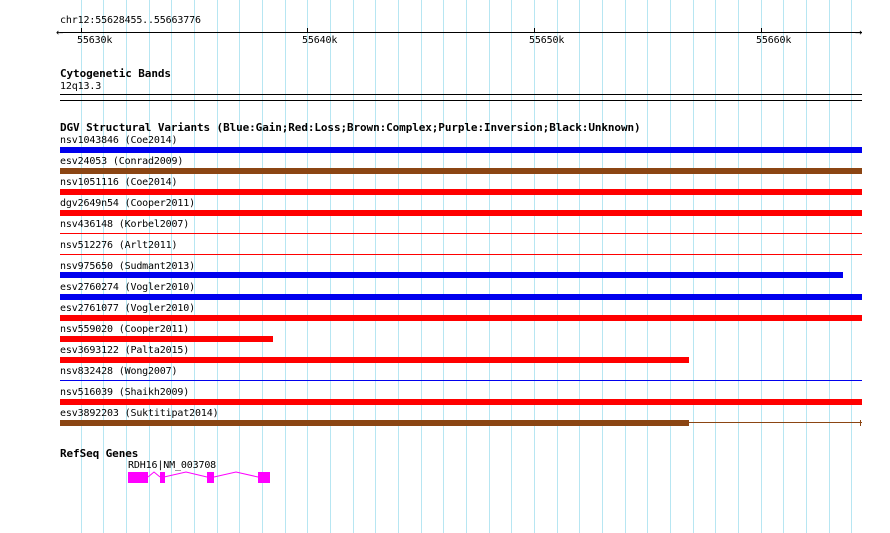  Describe the element at coordinates (461, 94) in the screenshot. I see `cytogenetic-band-top-line` at that location.